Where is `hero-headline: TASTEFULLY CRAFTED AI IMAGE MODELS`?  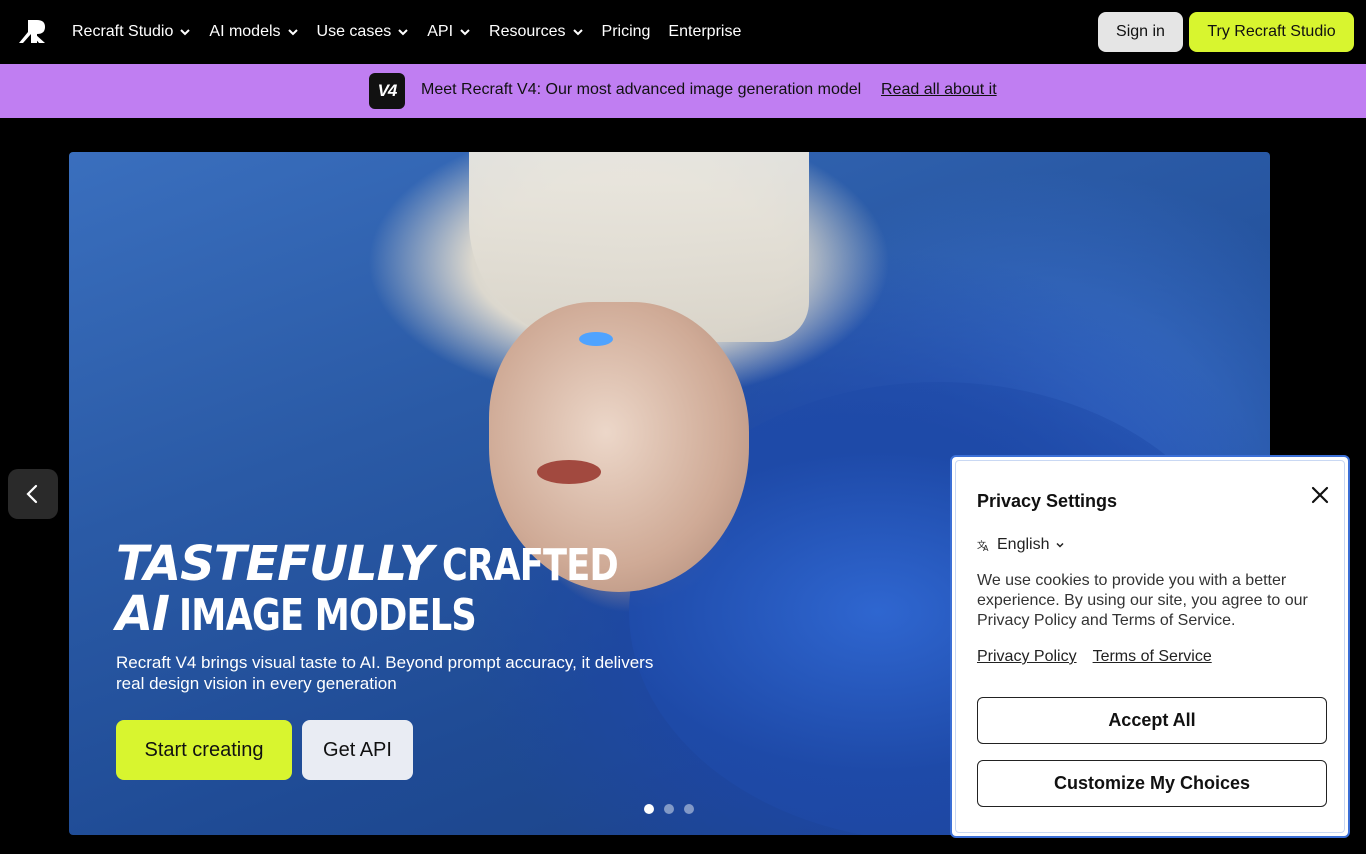 hero-headline: TASTEFULLY CRAFTED AI IMAGE MODELS is located at coordinates (396, 590).